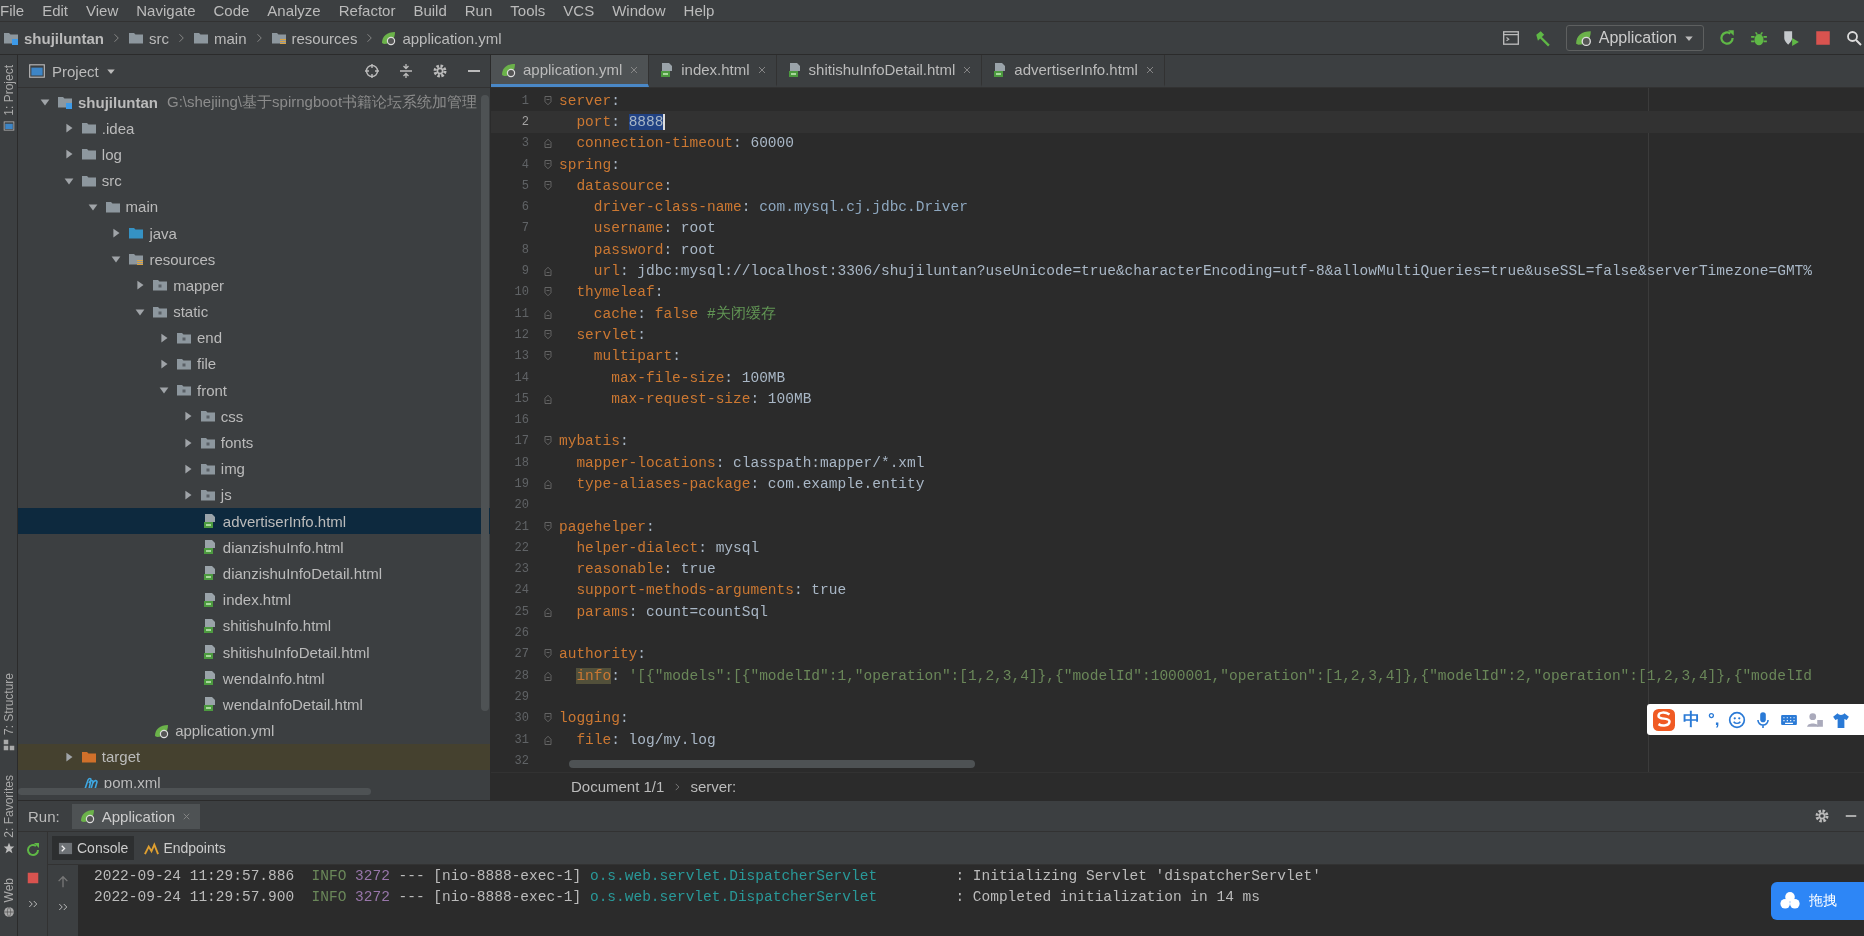  What do you see at coordinates (636, 356) in the screenshot?
I see `code-line: multipart:` at bounding box center [636, 356].